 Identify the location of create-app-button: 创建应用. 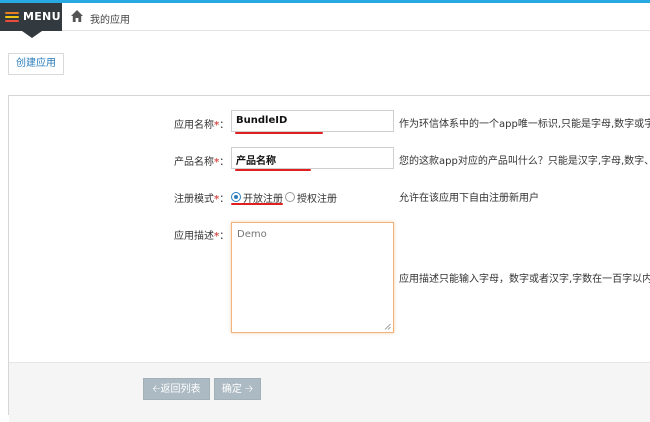
(36, 64).